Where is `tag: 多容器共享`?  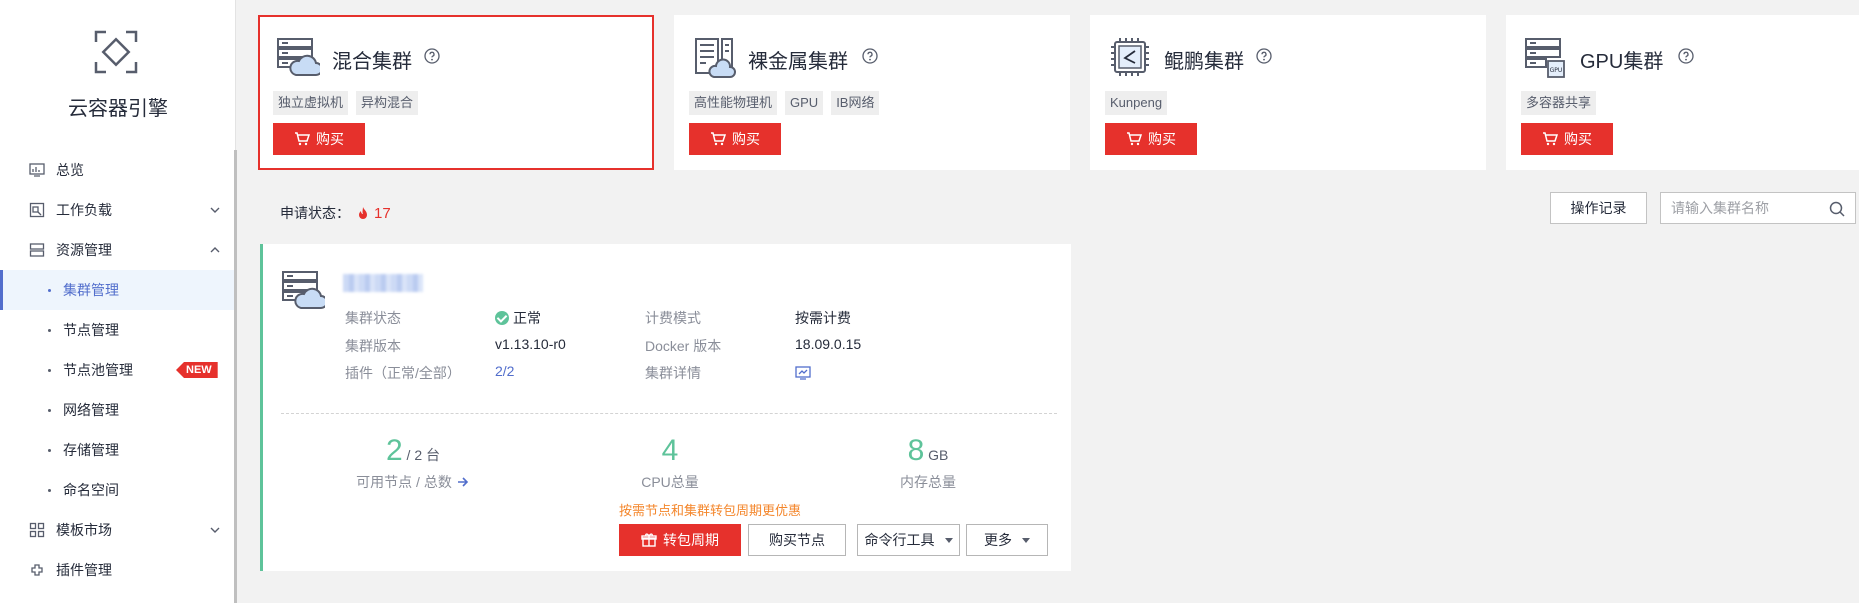
tag: 多容器共享 is located at coordinates (1559, 103).